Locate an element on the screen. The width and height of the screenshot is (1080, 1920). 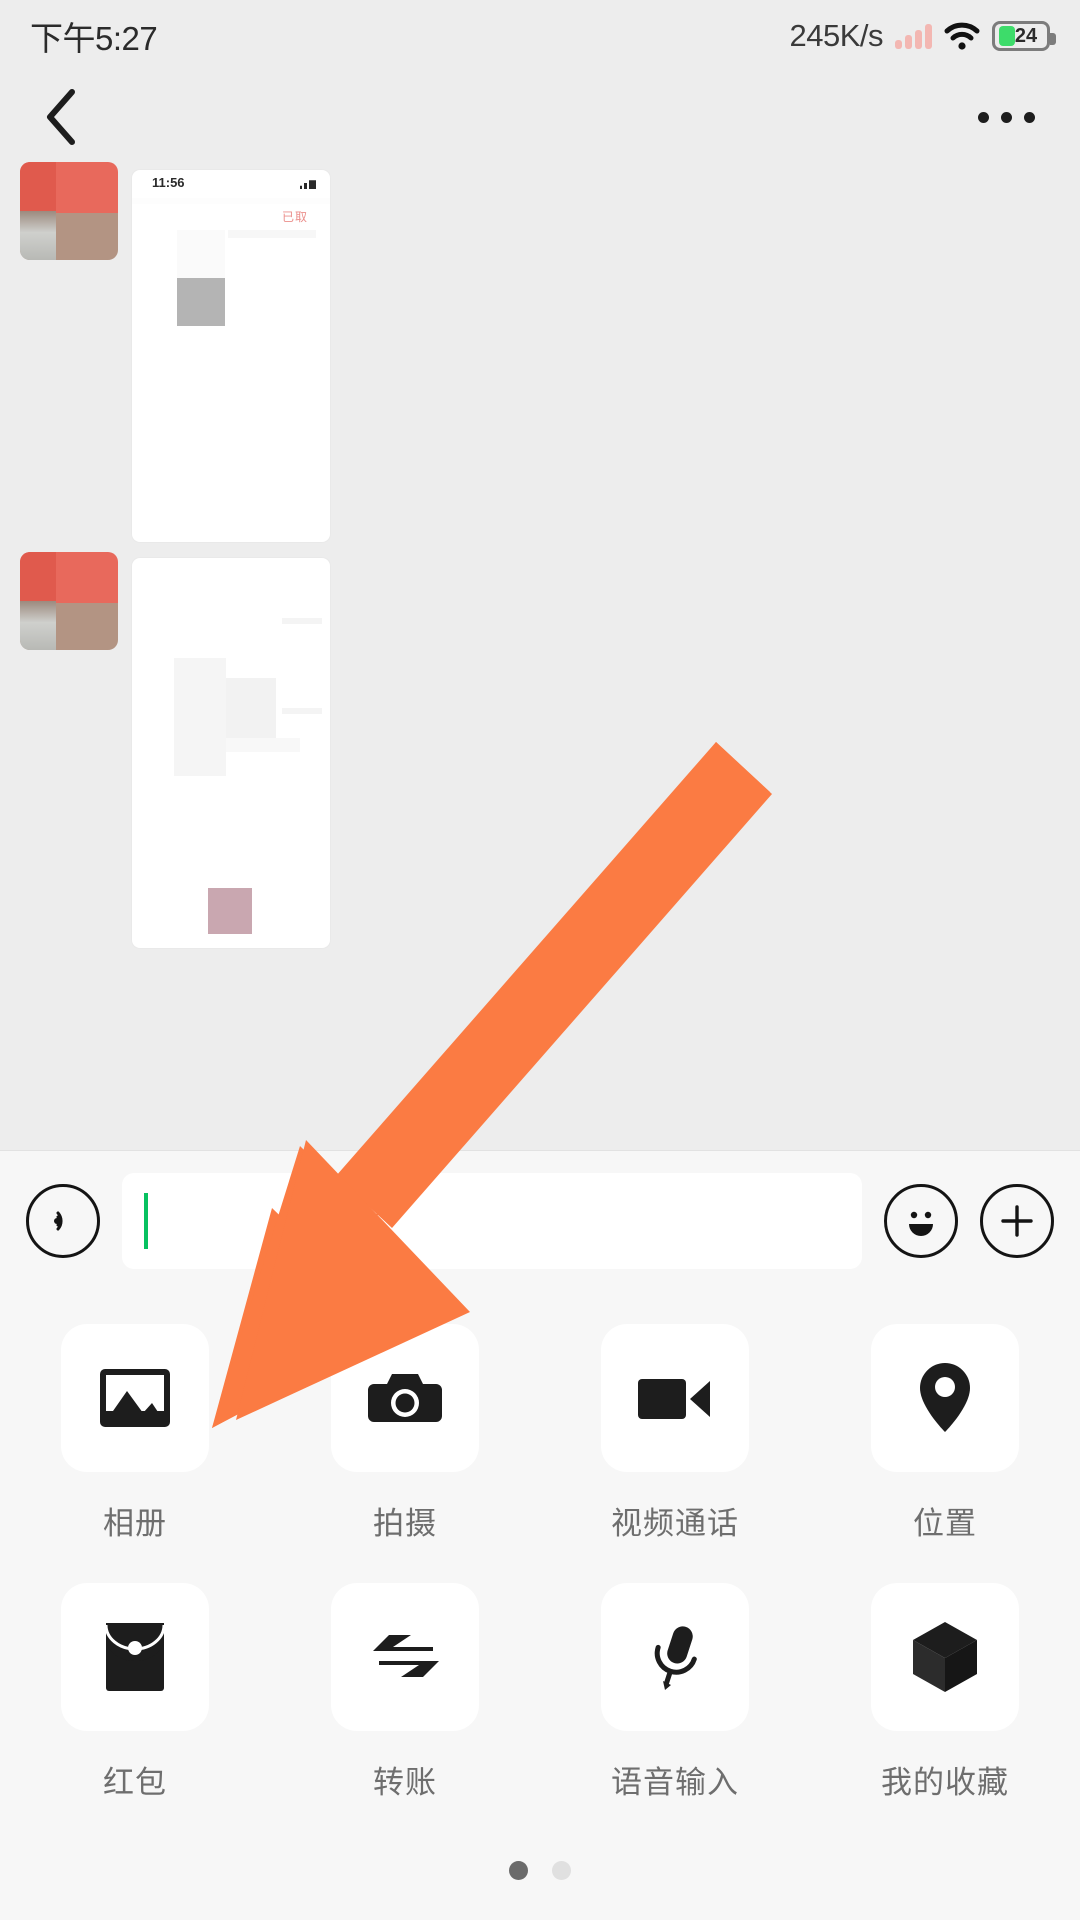
attachment-item-album: 相册 is located at coordinates (135, 1433).